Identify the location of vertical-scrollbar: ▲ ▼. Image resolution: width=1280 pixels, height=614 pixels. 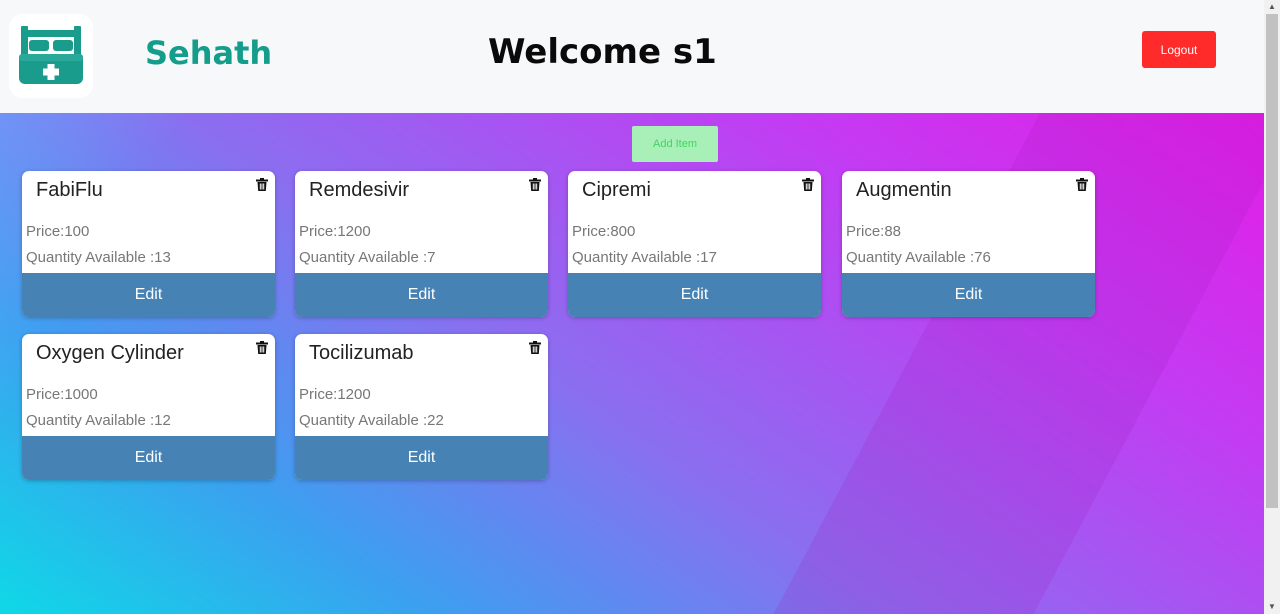
(1272, 307).